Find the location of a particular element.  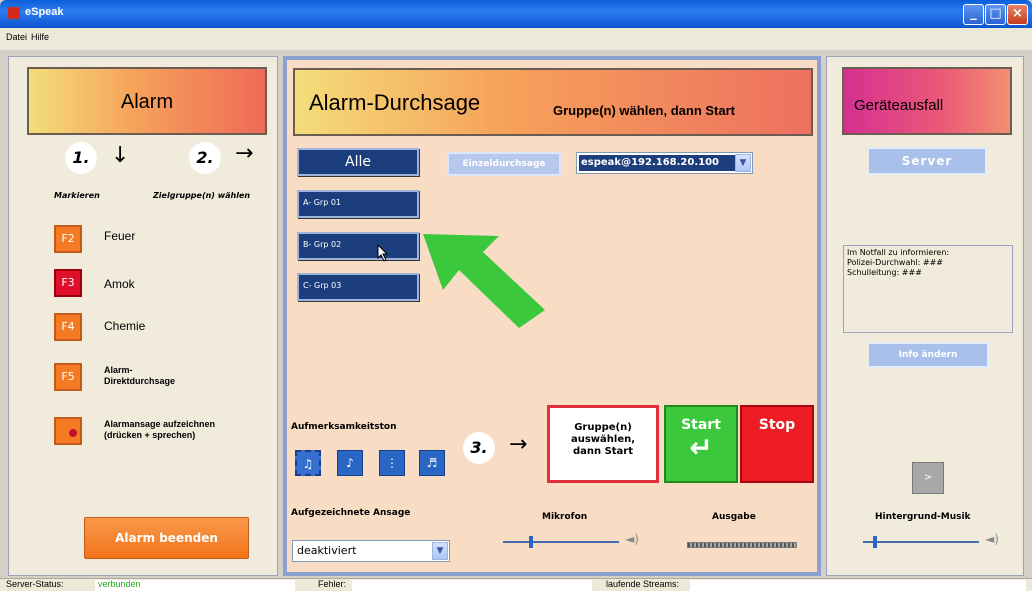

durchsage-title: Alarm-Durchsage is located at coordinates (395, 102).